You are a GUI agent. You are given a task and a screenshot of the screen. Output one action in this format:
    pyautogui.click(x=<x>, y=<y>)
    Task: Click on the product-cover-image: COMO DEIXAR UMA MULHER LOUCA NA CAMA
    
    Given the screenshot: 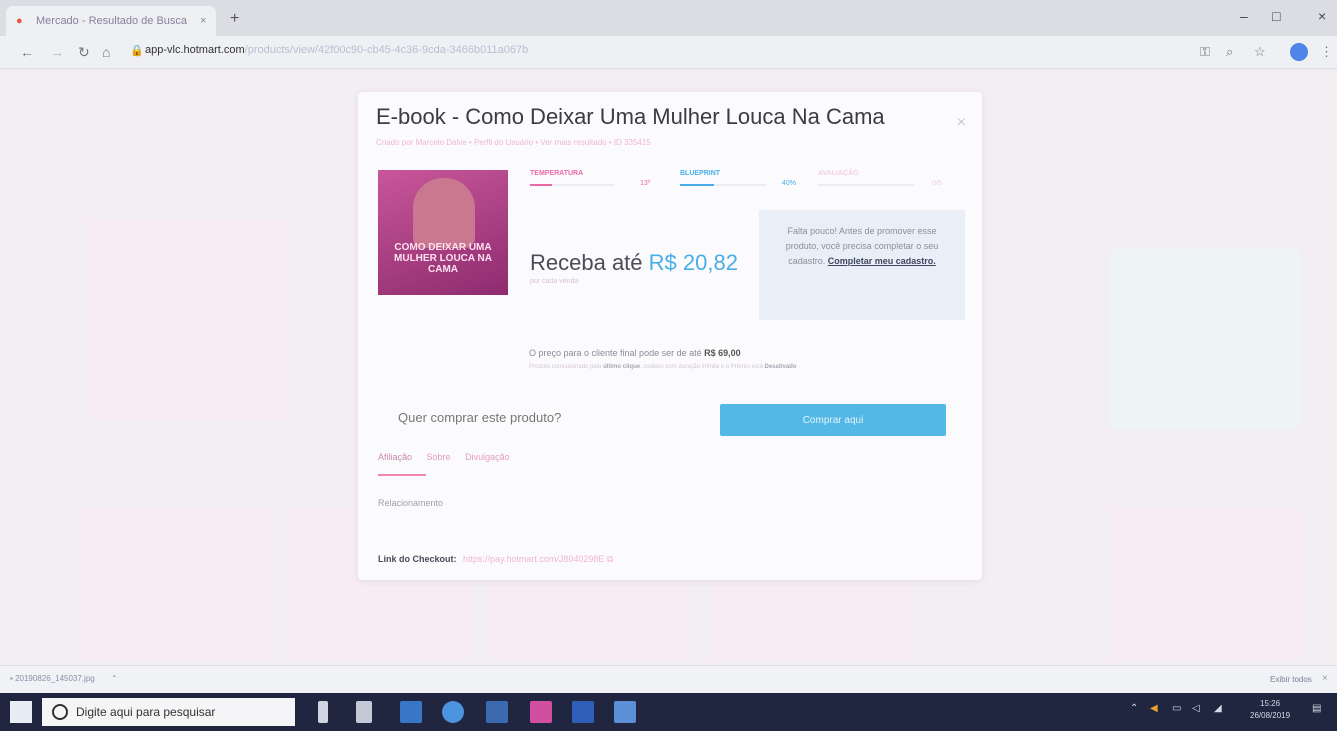 What is the action you would take?
    pyautogui.click(x=443, y=232)
    